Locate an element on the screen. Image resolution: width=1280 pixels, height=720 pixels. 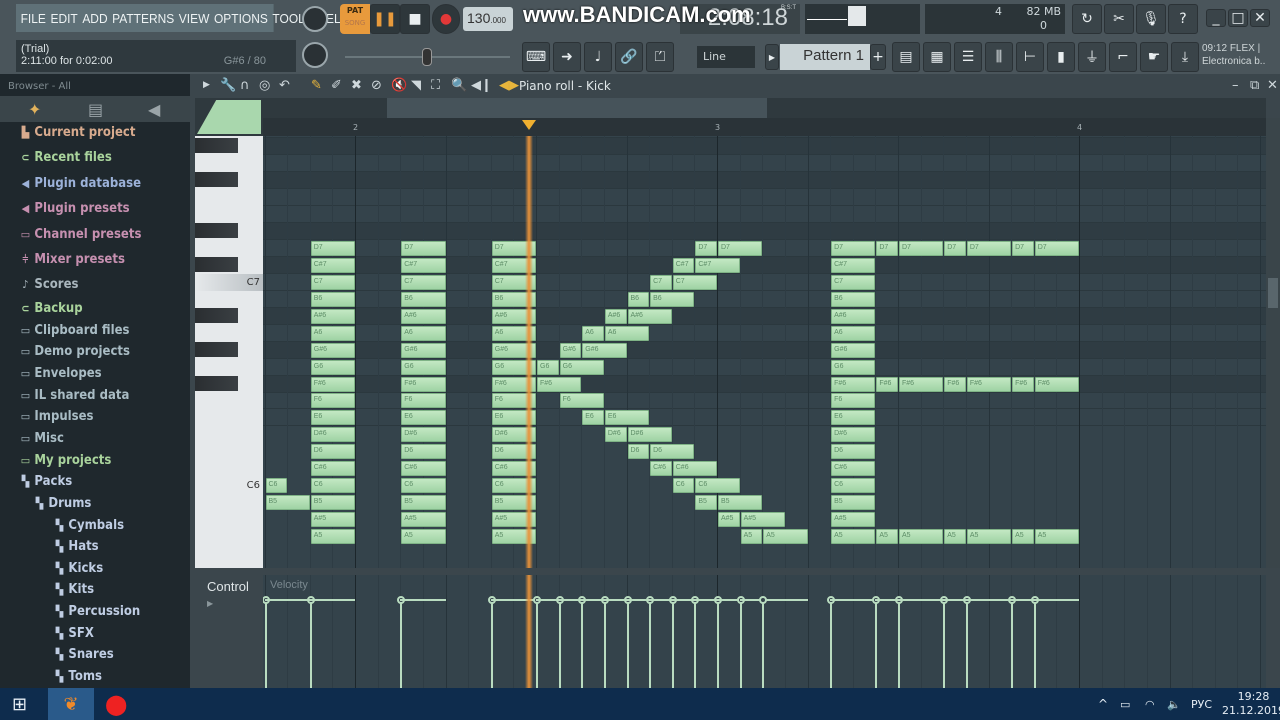
note: G#6 is located at coordinates (332, 350).